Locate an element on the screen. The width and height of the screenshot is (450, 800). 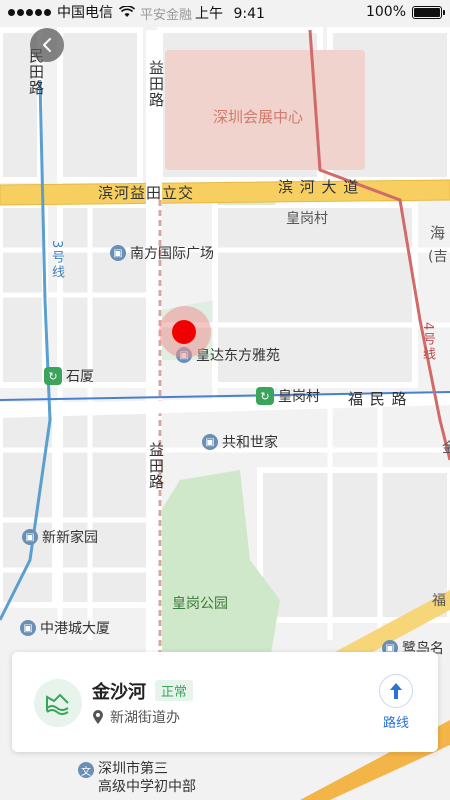
status-left: 中国电信 is located at coordinates (71, 12).